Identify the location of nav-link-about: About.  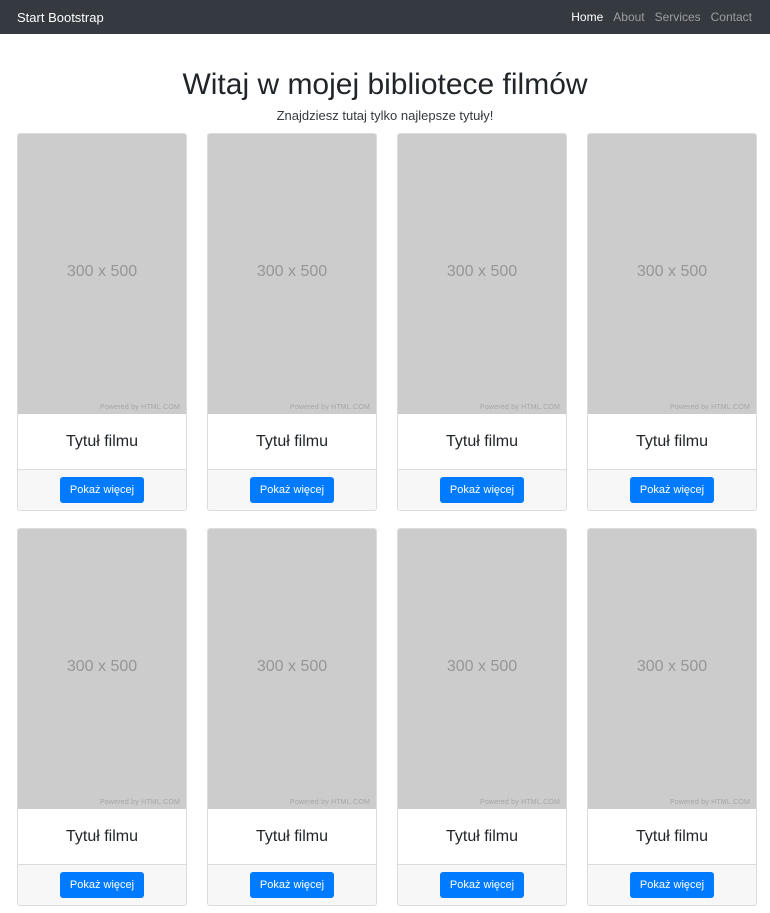
(628, 17).